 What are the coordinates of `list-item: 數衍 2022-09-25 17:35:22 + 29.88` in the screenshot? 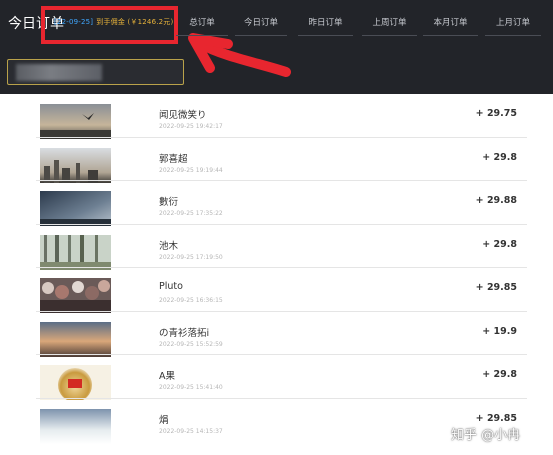 It's located at (276, 203).